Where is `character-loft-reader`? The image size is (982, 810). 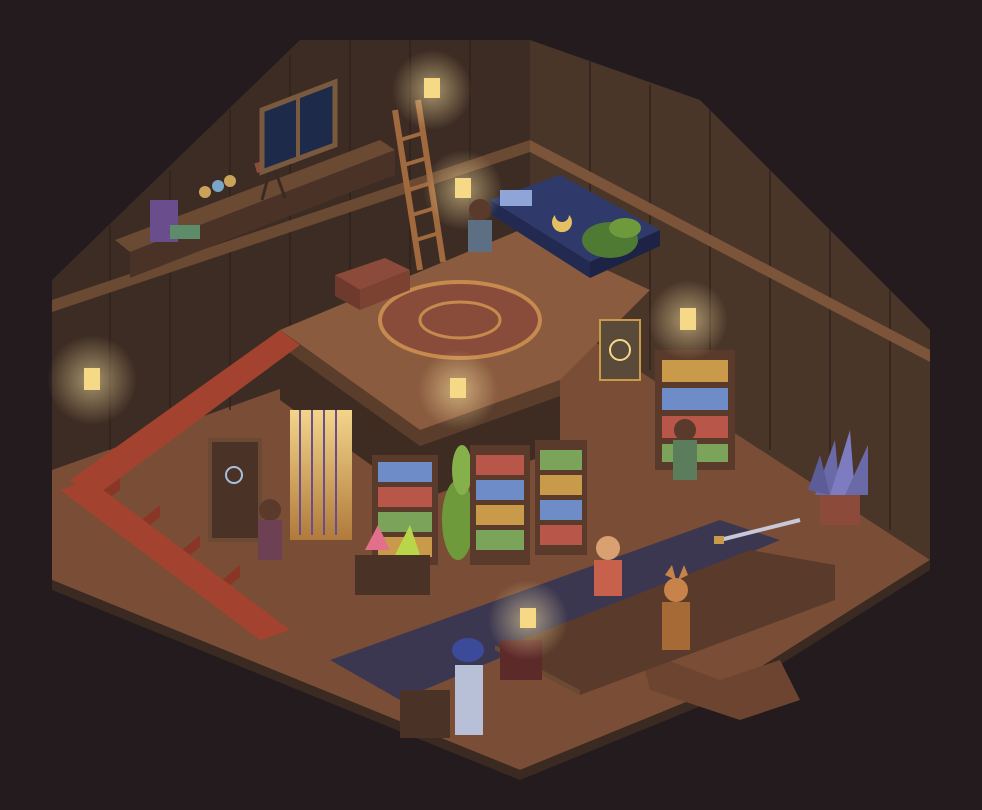 character-loft-reader is located at coordinates (480, 225).